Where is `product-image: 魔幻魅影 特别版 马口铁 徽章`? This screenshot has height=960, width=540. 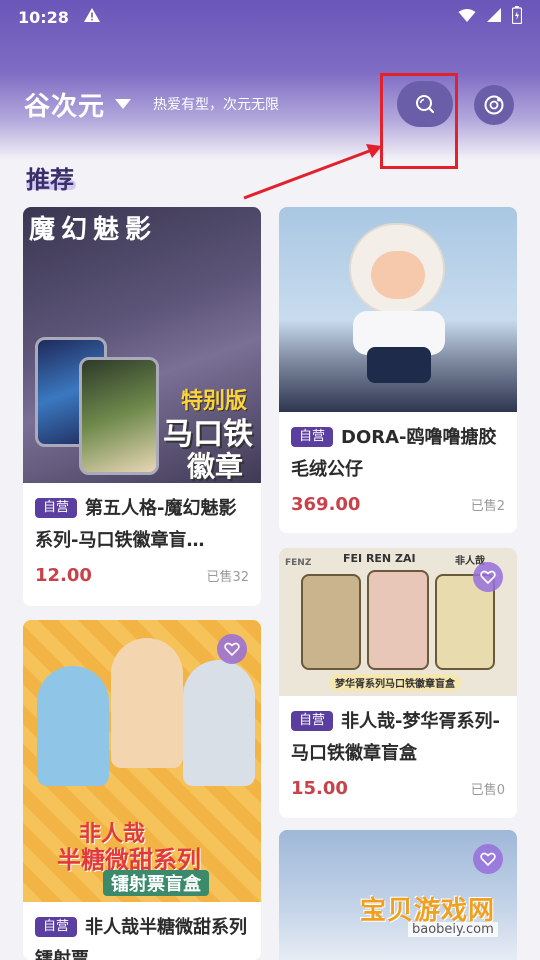 product-image: 魔幻魅影 特别版 马口铁 徽章 is located at coordinates (142, 345).